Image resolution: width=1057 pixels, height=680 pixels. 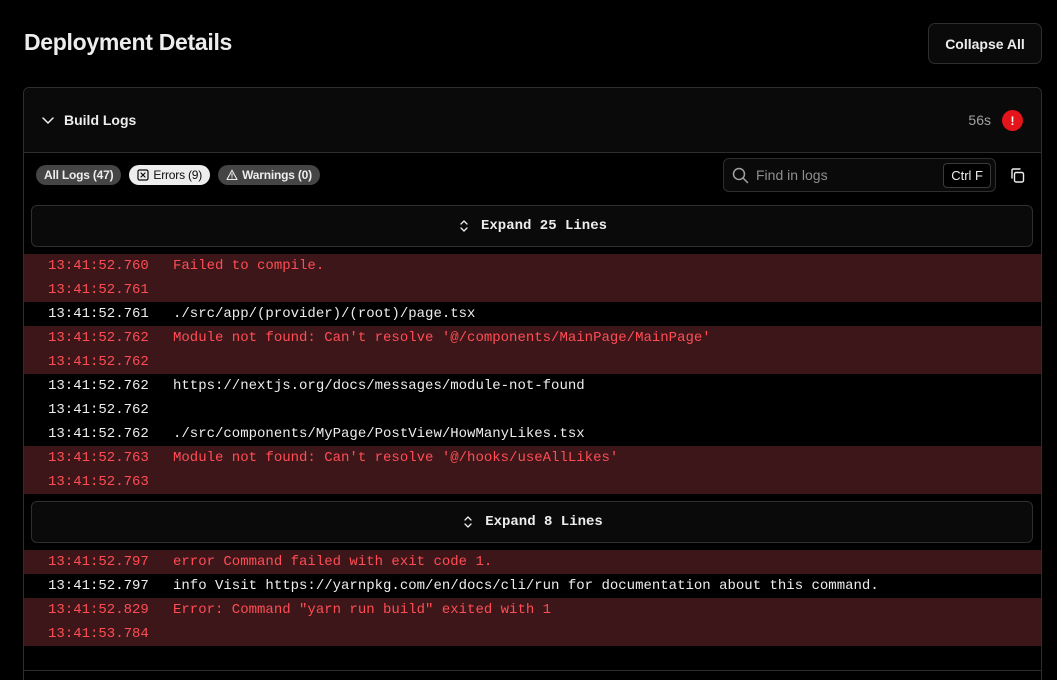 I want to click on warning-triangle-icon, so click(x=232, y=175).